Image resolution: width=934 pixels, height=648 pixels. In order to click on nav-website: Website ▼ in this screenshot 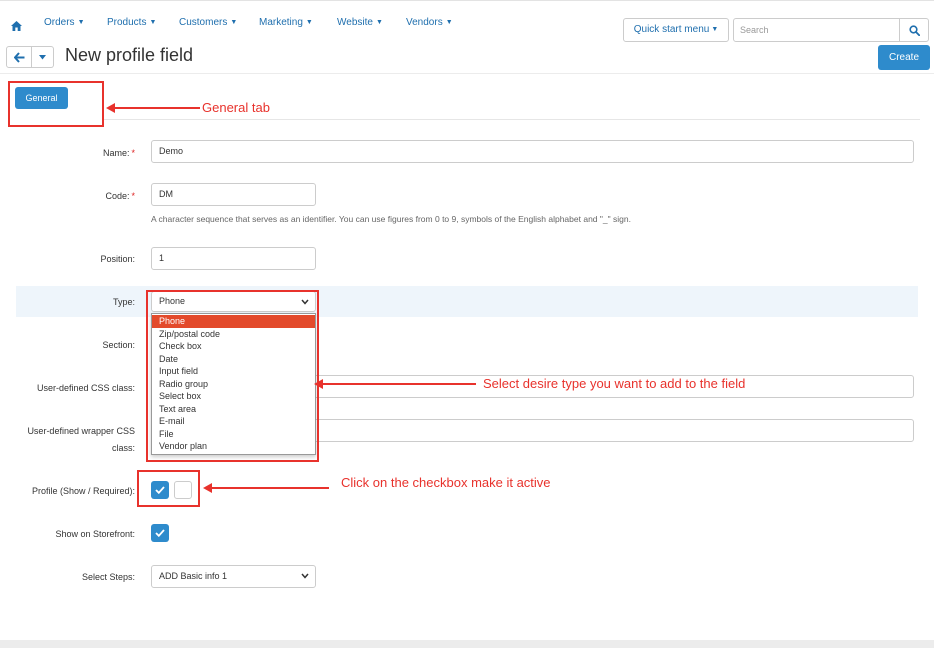, I will do `click(360, 22)`.